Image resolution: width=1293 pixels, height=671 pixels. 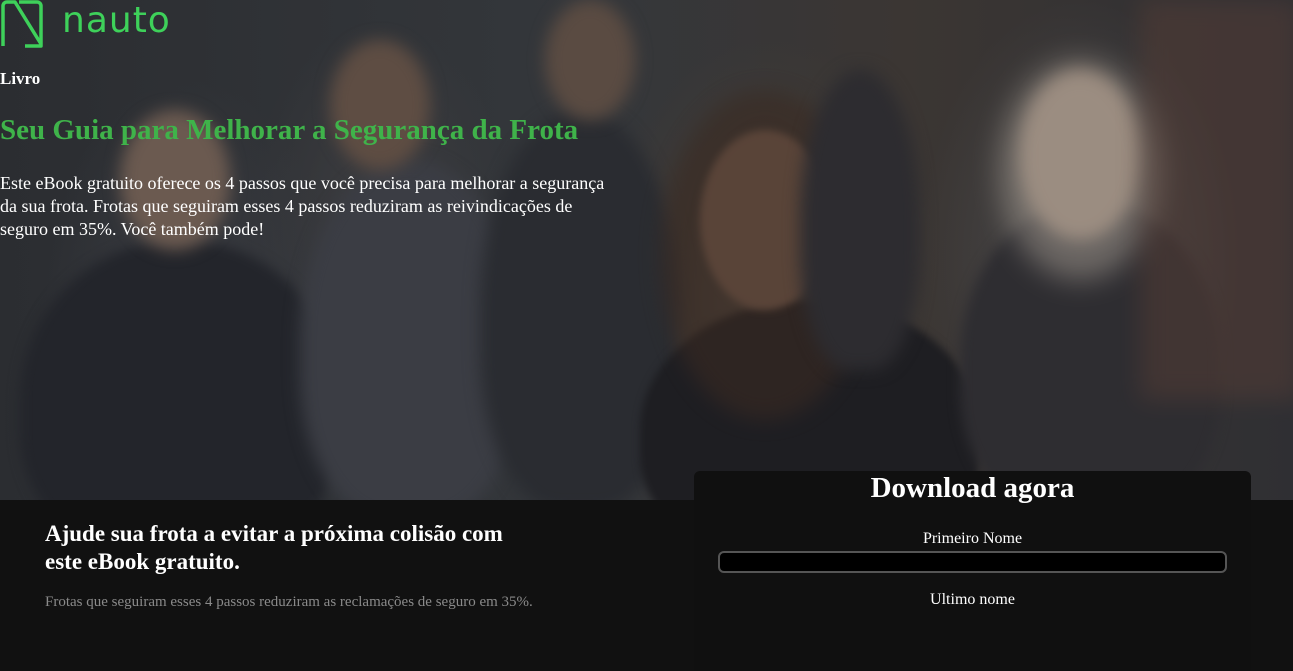 What do you see at coordinates (1080, 170) in the screenshot?
I see `background-hair` at bounding box center [1080, 170].